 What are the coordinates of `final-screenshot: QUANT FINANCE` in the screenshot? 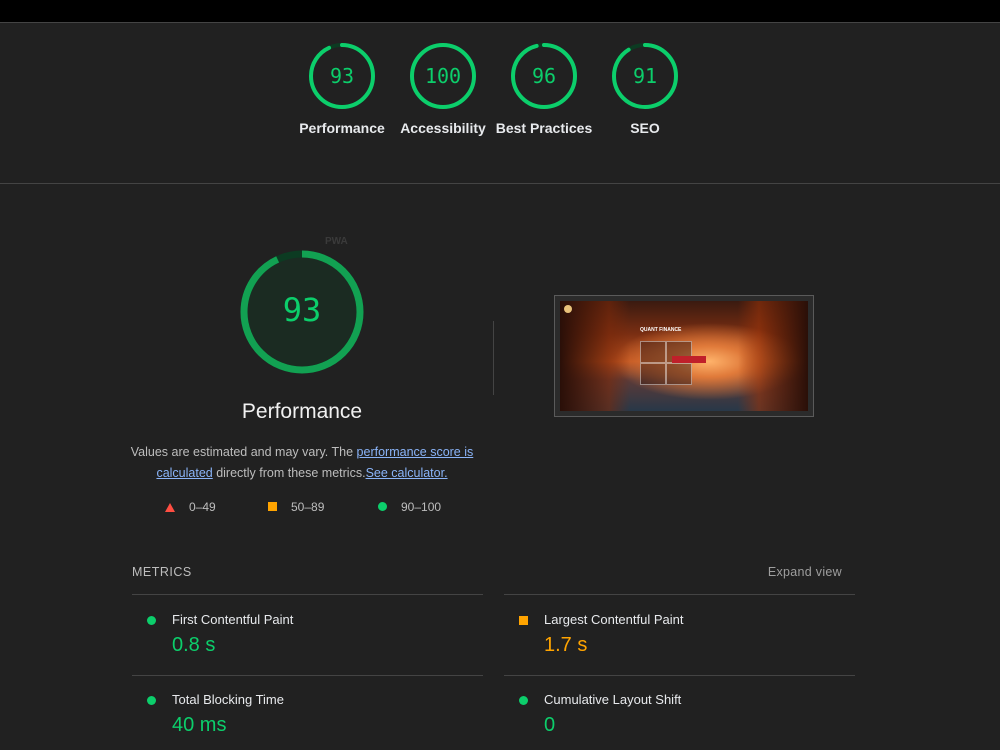 It's located at (684, 356).